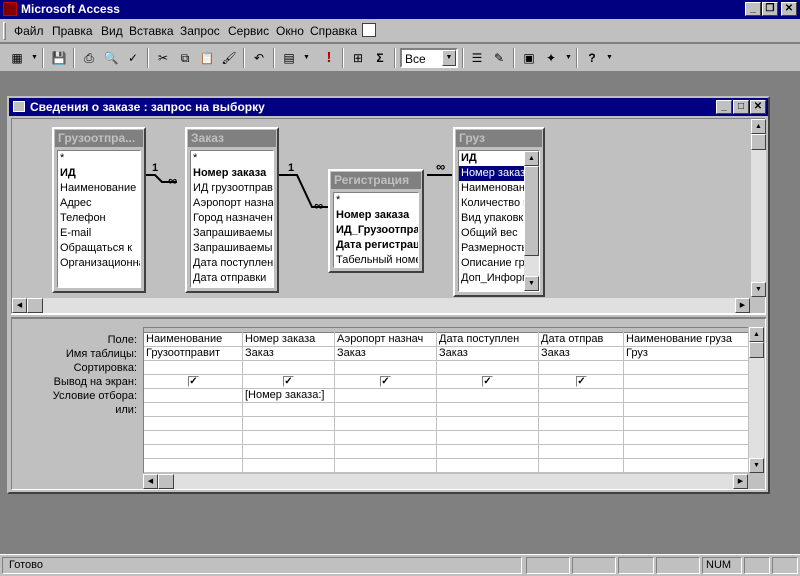 This screenshot has width=800, height=576. I want to click on field-item: Наименование, so click(99, 188).